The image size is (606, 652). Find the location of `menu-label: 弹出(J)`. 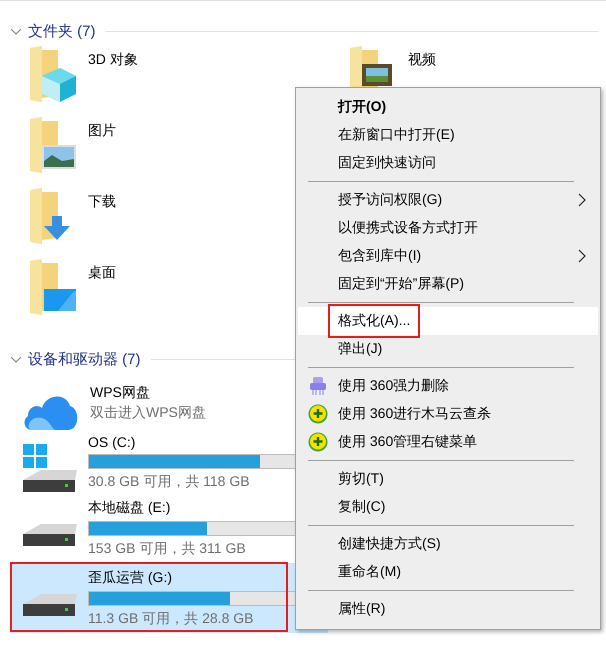

menu-label: 弹出(J) is located at coordinates (360, 349).